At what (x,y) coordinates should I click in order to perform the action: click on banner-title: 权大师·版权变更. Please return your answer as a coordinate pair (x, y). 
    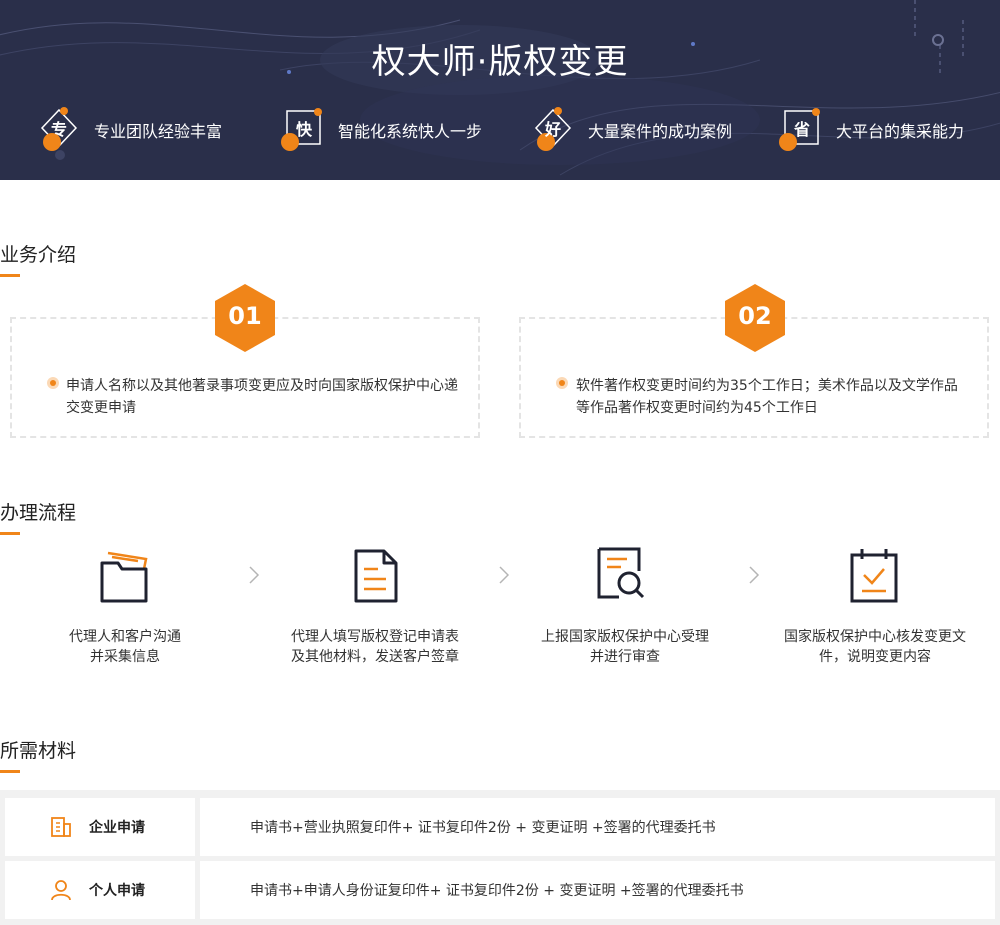
    Looking at the image, I should click on (500, 62).